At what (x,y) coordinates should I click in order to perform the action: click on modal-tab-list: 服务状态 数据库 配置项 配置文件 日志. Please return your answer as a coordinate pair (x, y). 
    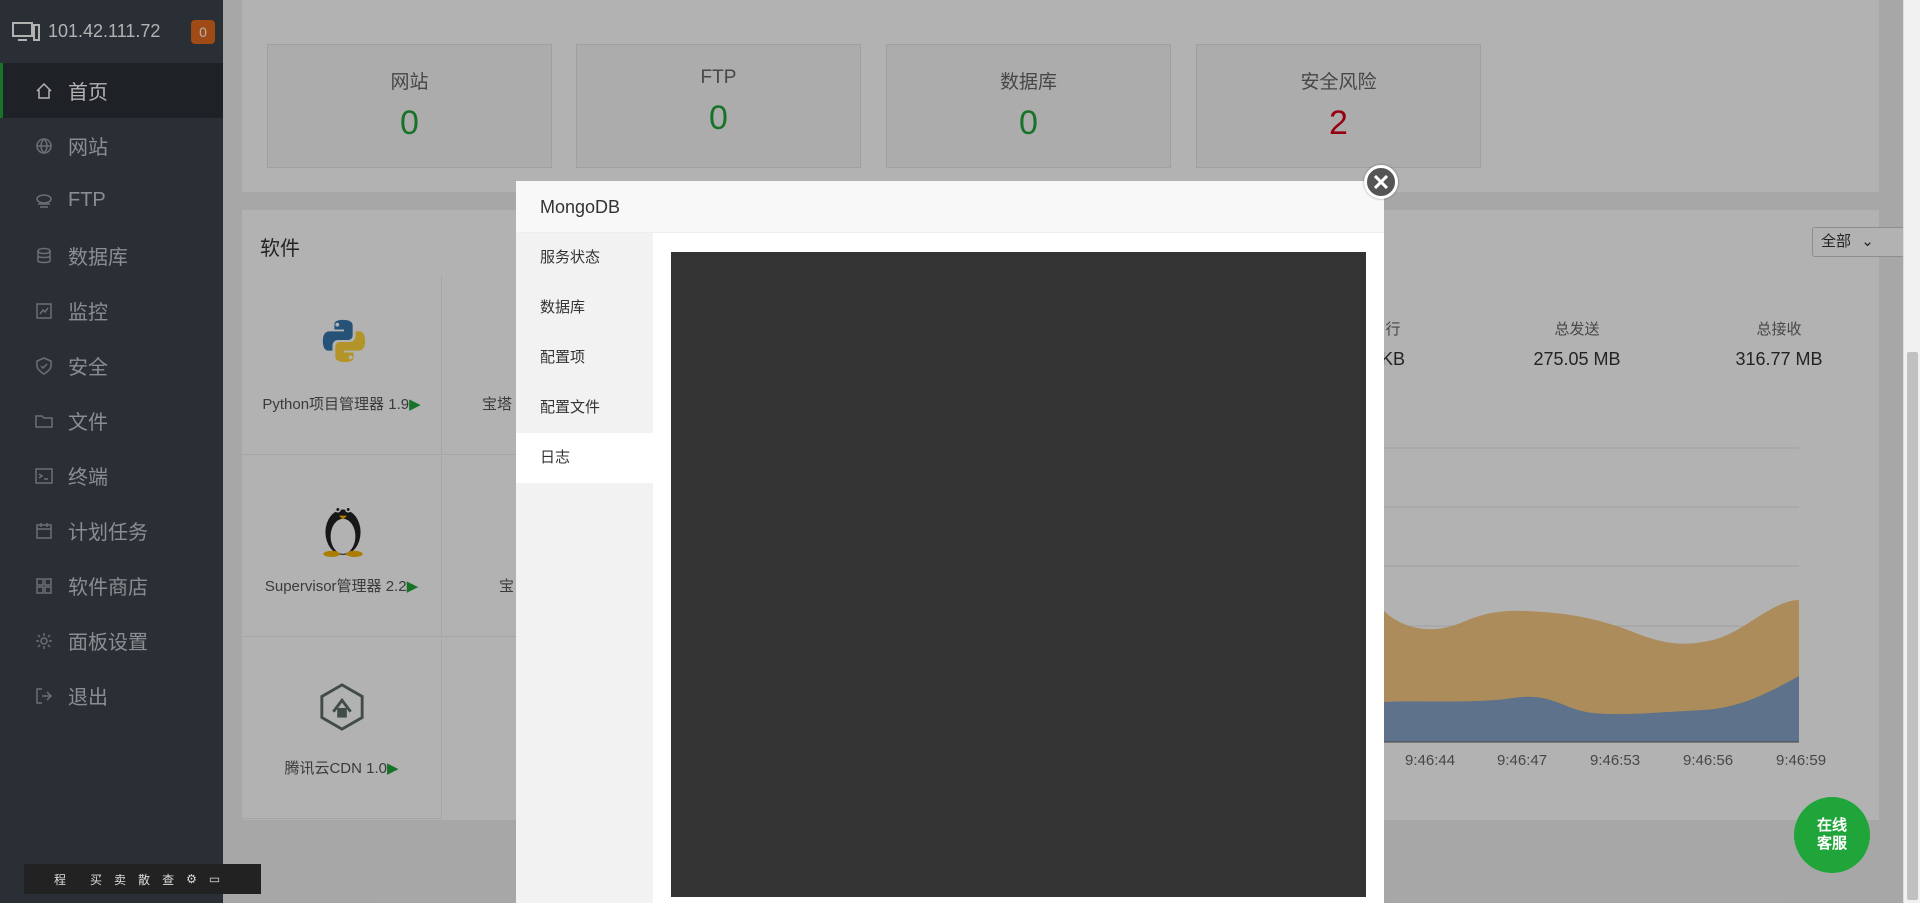
    Looking at the image, I should click on (584, 568).